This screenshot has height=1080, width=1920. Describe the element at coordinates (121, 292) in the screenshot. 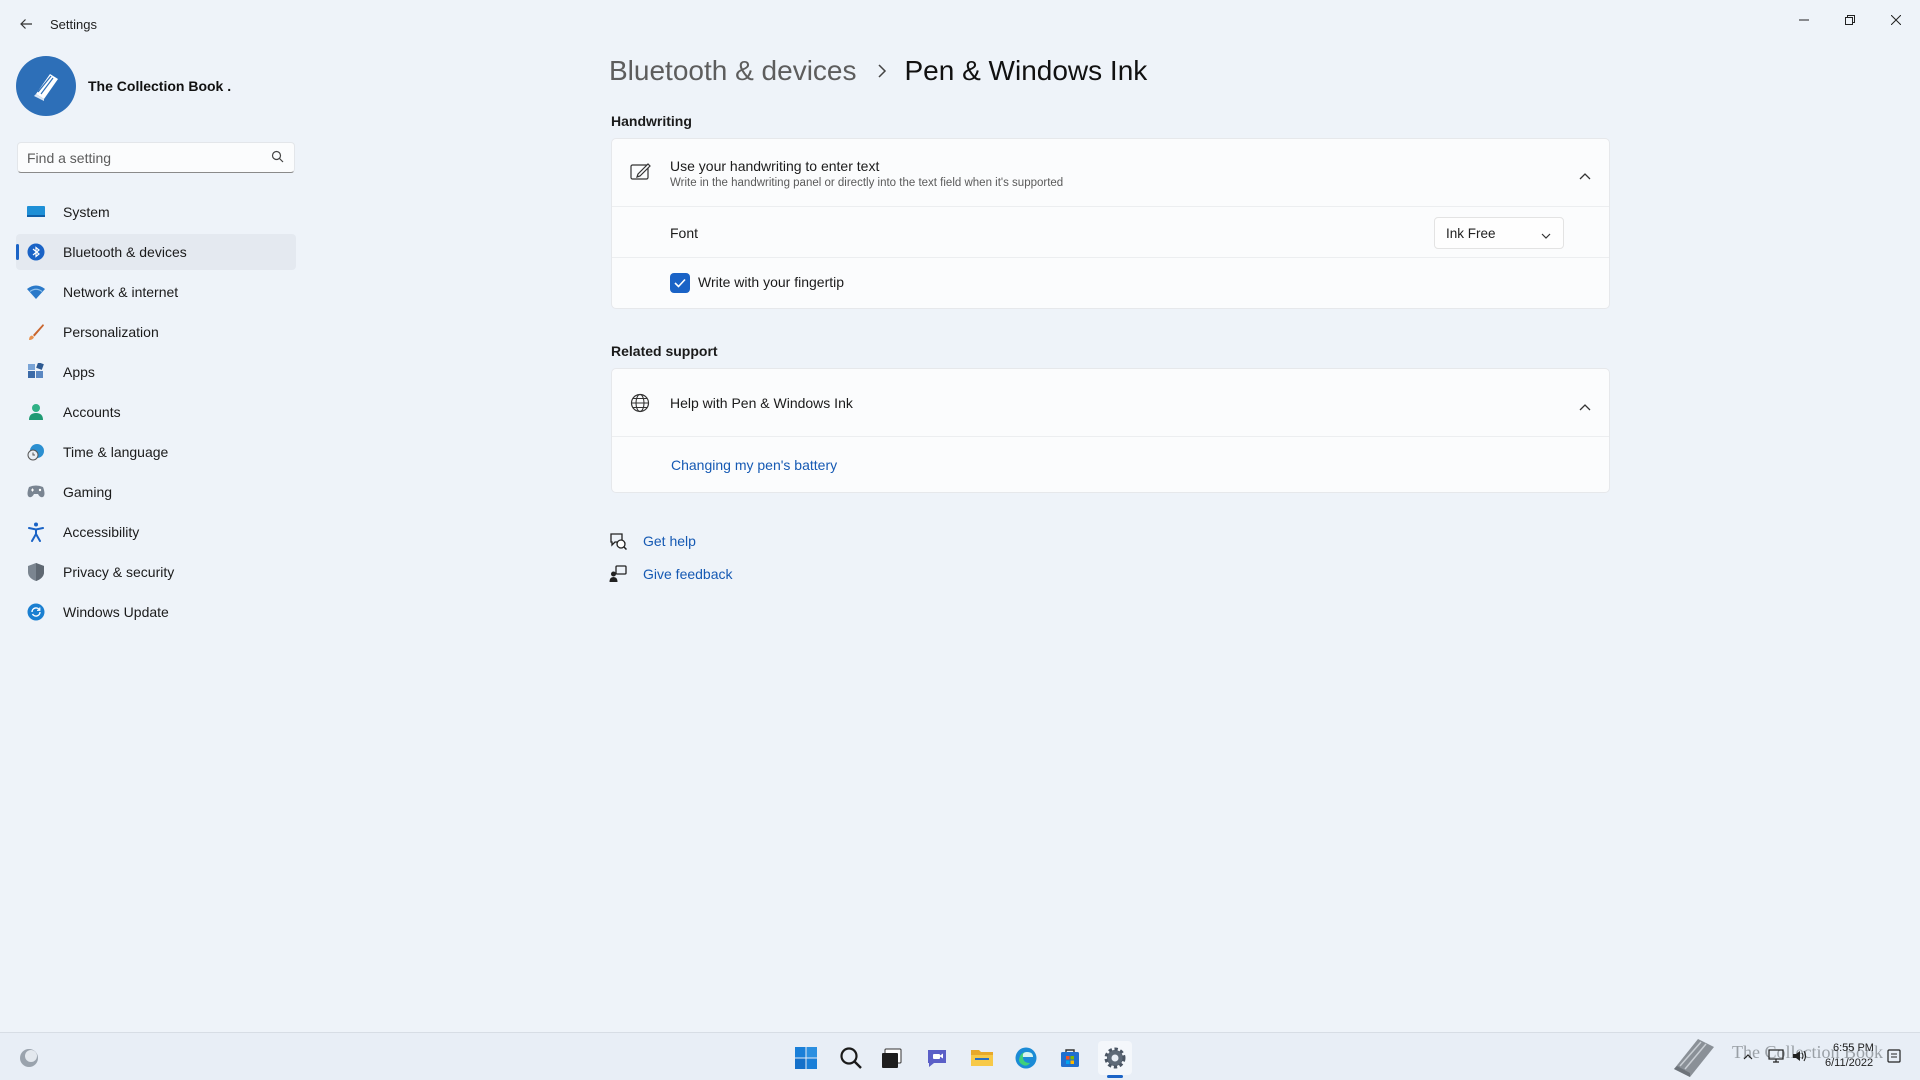

I see `sidebar-item-label: Network & internet` at that location.